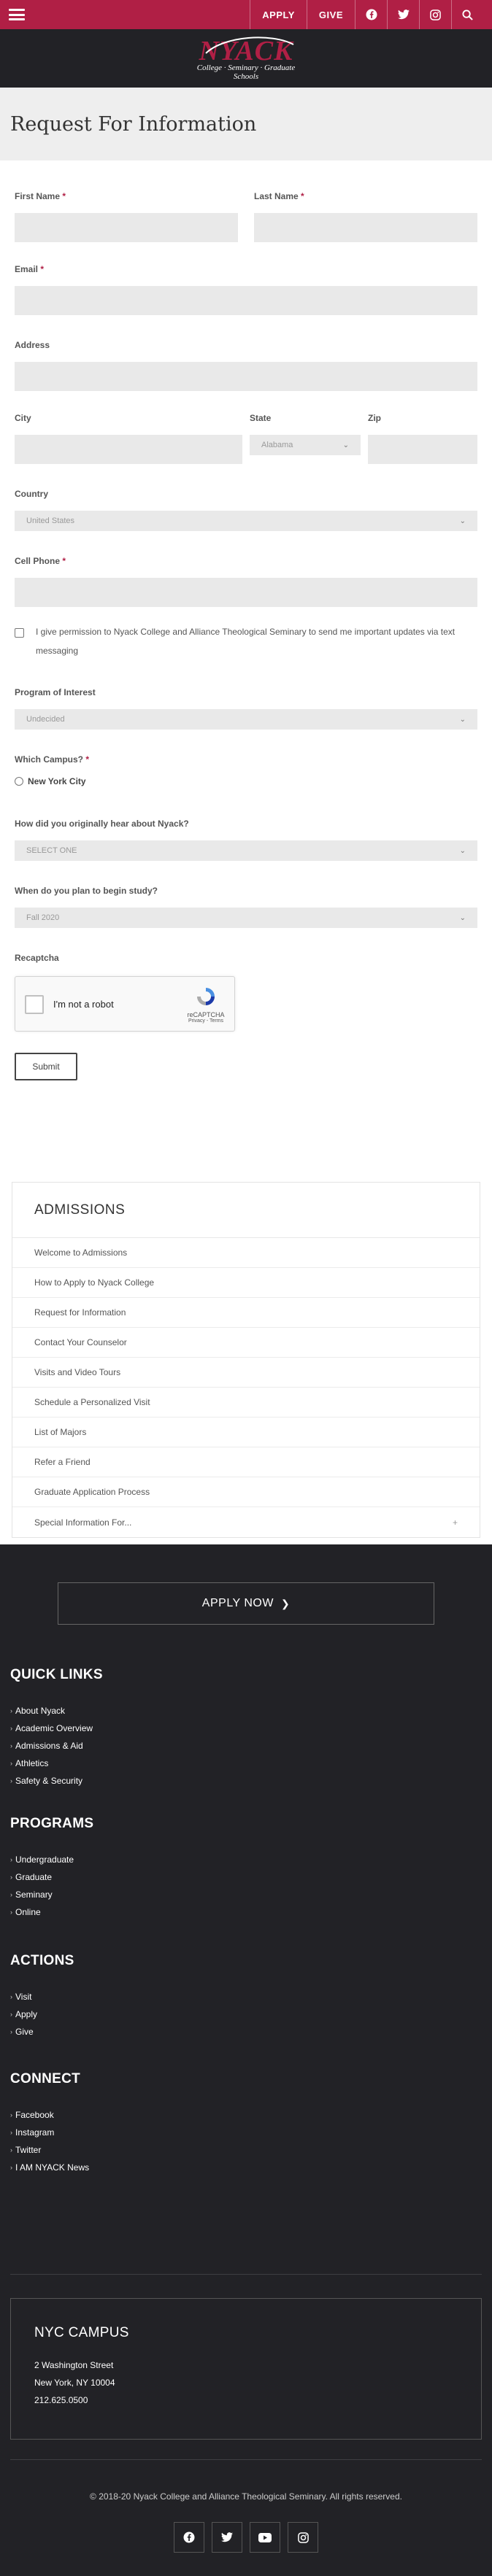 Image resolution: width=492 pixels, height=2576 pixels. Describe the element at coordinates (246, 1373) in the screenshot. I see `admissions-item: Visits and Video Tours` at that location.